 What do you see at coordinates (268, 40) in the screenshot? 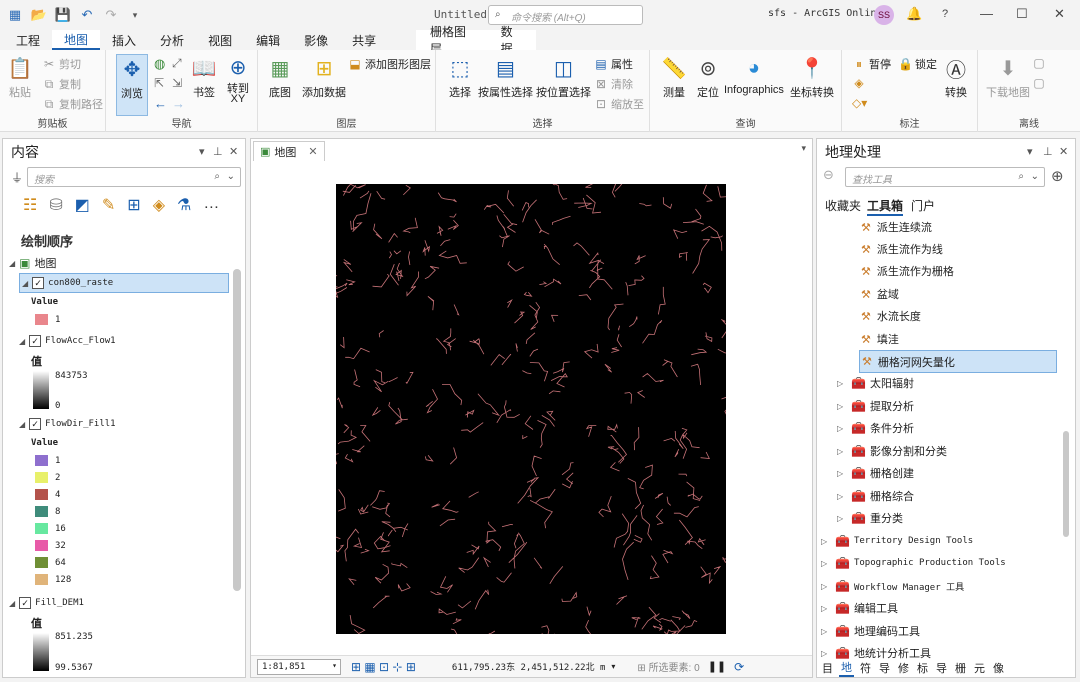
I see `tab-edit: 编辑` at bounding box center [268, 40].